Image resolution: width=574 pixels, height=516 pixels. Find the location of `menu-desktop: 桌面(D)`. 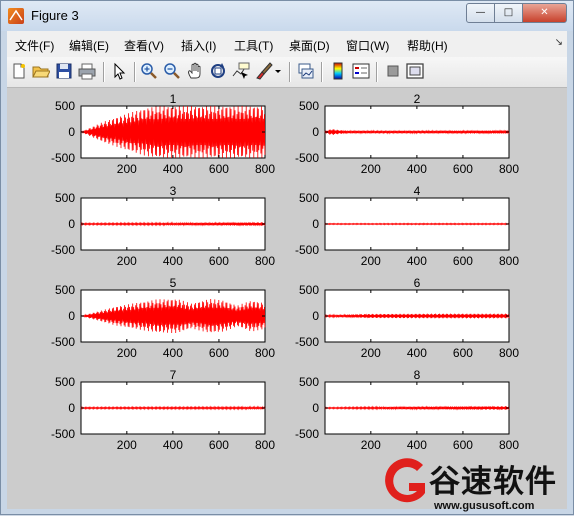

menu-desktop: 桌面(D) is located at coordinates (309, 45).